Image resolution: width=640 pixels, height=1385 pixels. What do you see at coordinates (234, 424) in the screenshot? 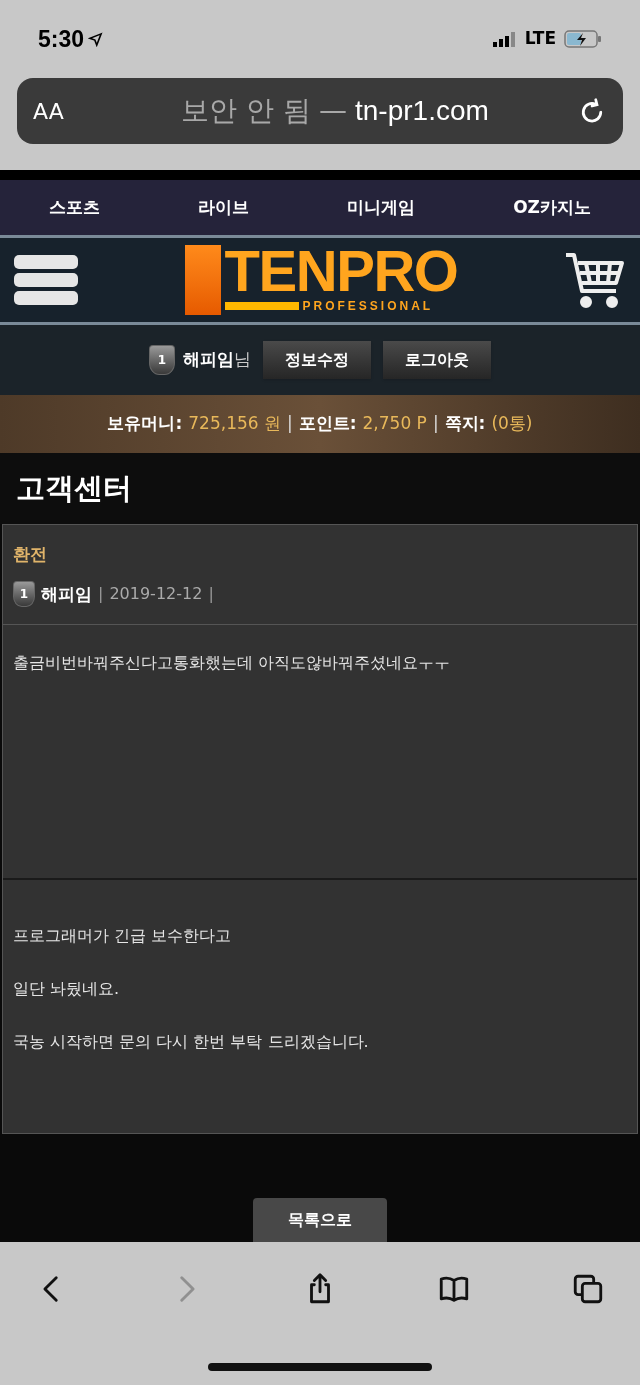
I see `balance-value: 725,156 원` at bounding box center [234, 424].